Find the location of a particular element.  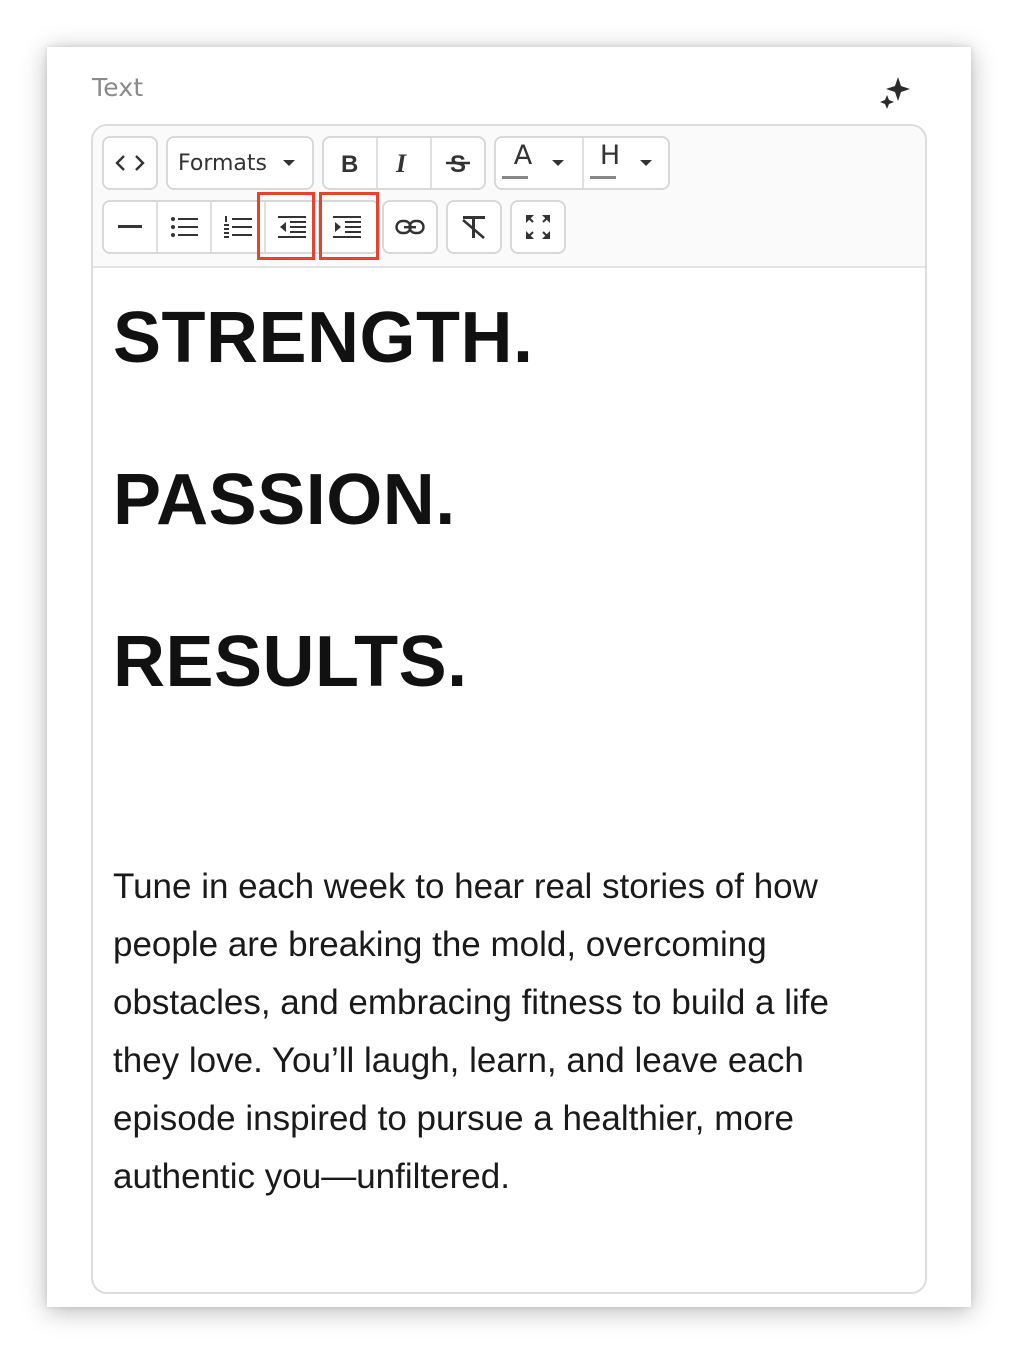

paragraph-line: people are breaking the mold, overcoming is located at coordinates (440, 944).